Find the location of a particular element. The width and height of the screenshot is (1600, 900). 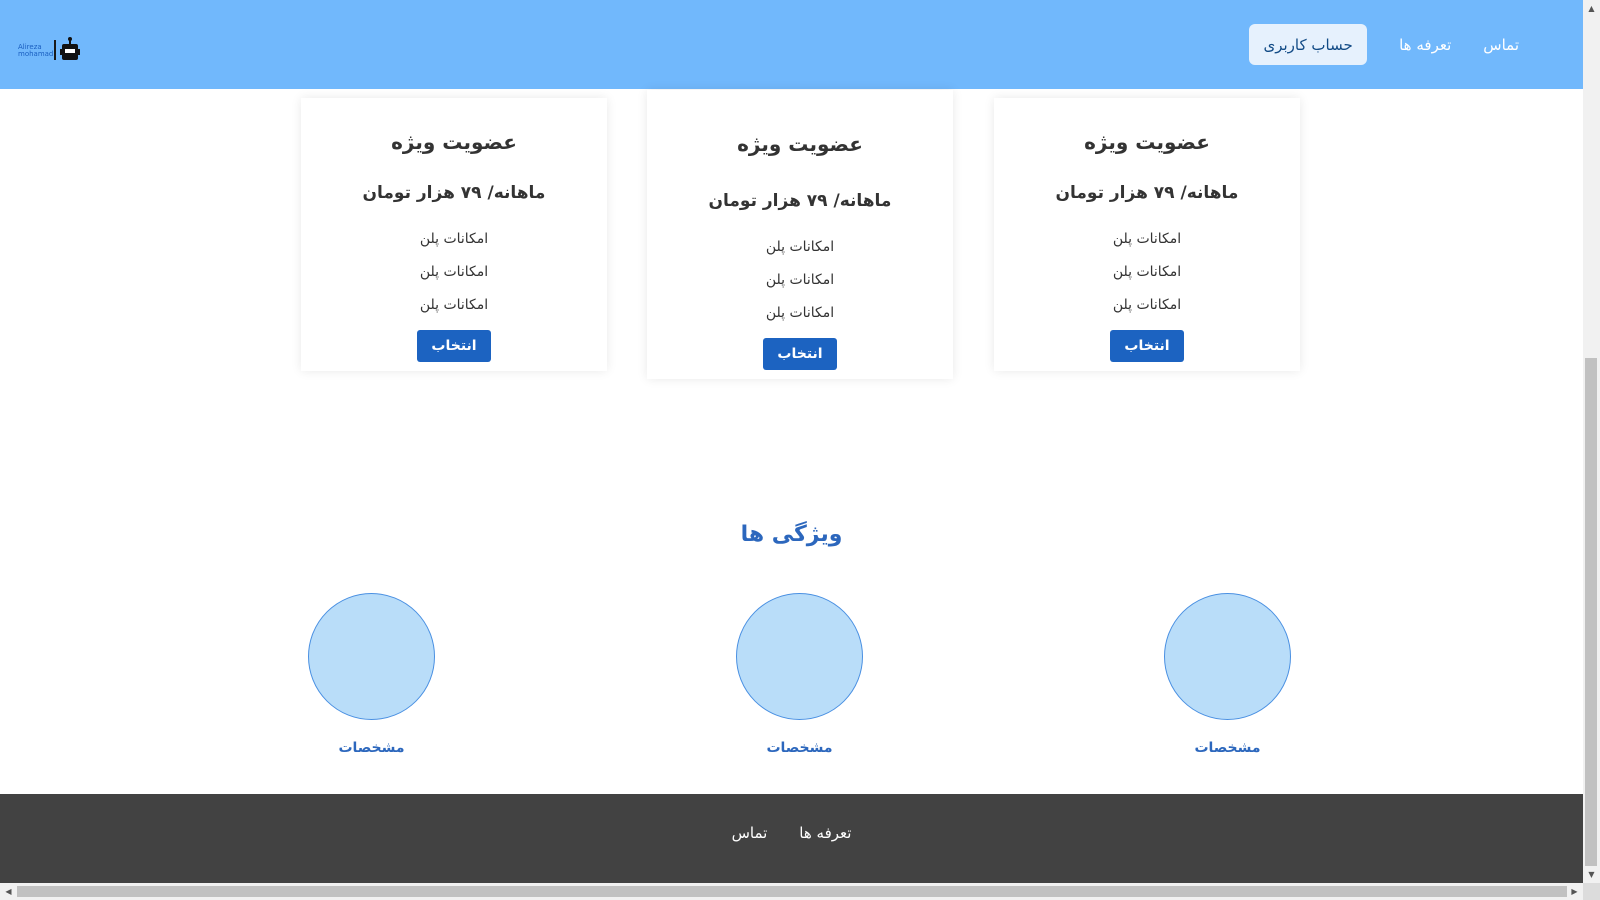

vertical-scroll-thumb is located at coordinates (1591, 612).